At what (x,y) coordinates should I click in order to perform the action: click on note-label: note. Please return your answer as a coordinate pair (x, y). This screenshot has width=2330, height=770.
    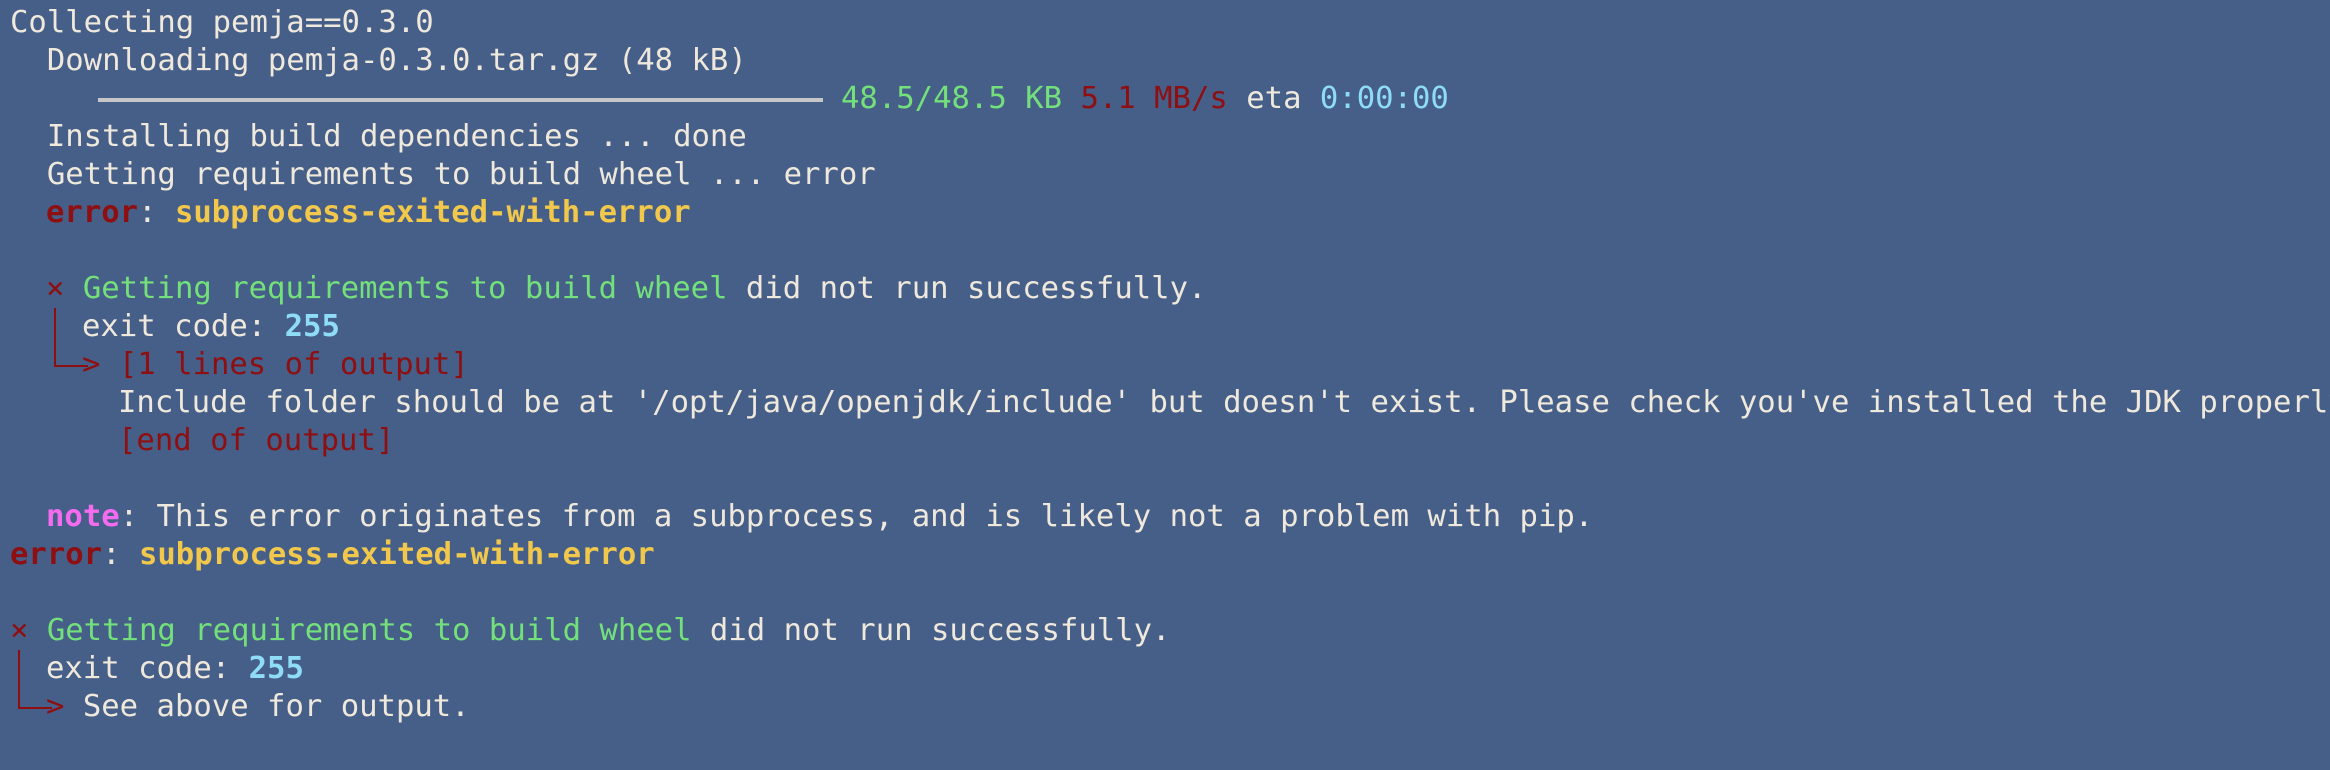
    Looking at the image, I should click on (83, 516).